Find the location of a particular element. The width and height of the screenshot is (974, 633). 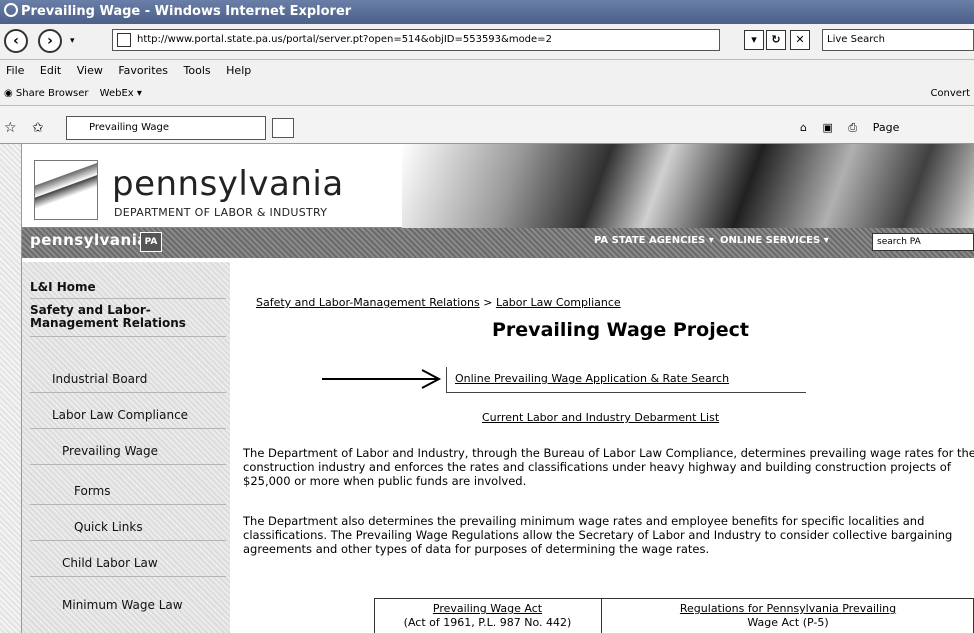

ie-logo-icon is located at coordinates (11, 10).